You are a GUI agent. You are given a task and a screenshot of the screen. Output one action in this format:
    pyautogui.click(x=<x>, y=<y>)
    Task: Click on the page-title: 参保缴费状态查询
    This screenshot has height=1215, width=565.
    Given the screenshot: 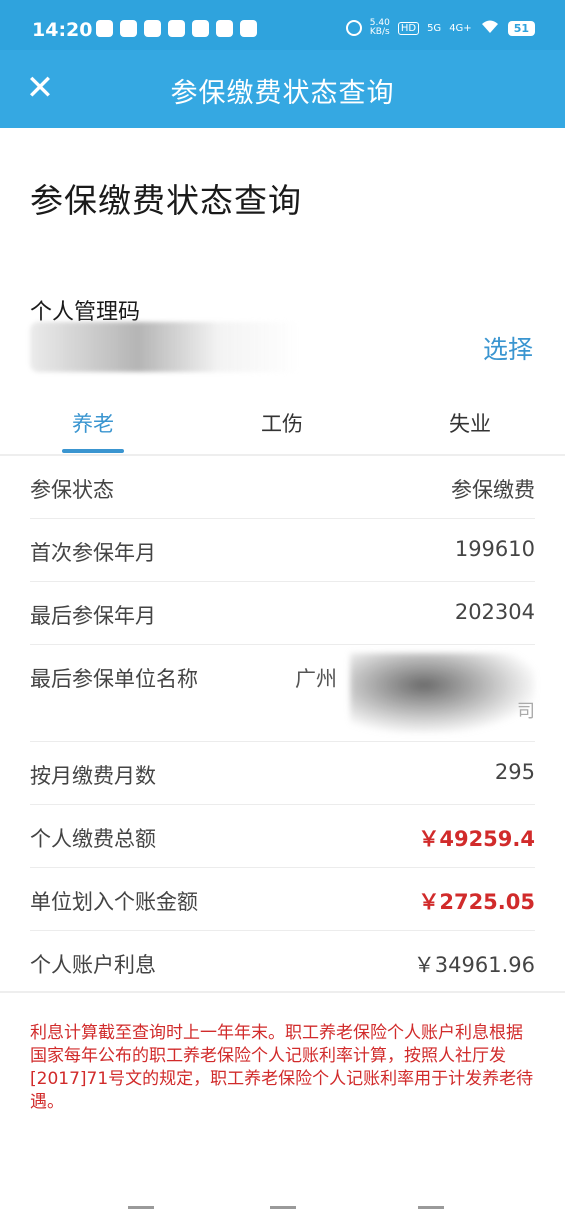 What is the action you would take?
    pyautogui.click(x=166, y=200)
    